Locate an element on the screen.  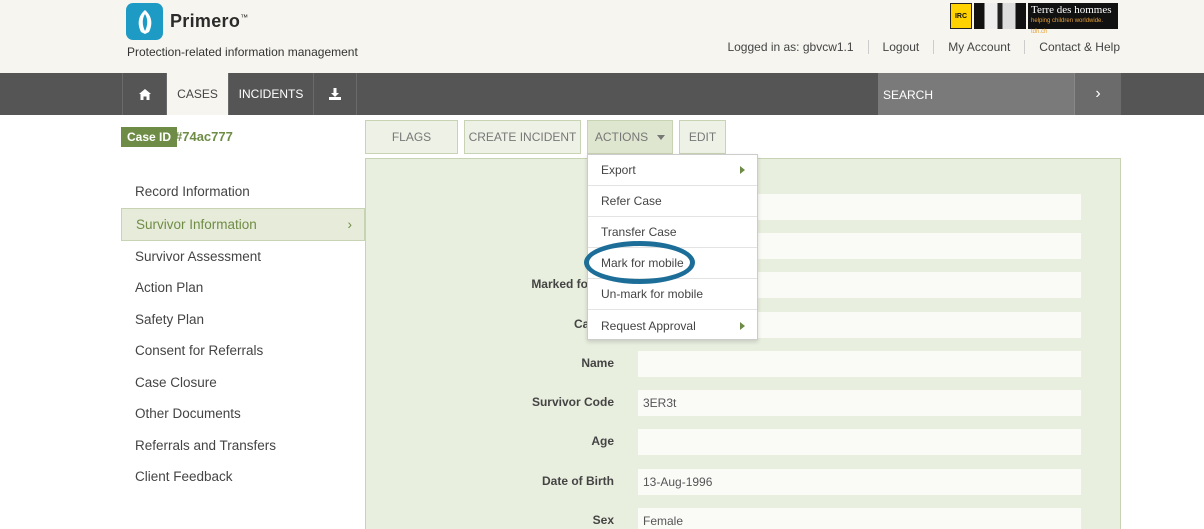
menu-item-export: Export is located at coordinates (672, 170).